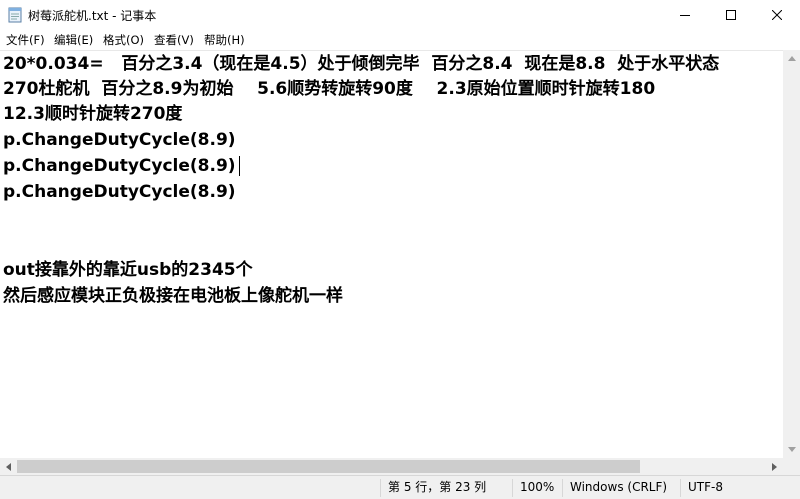  What do you see at coordinates (791, 466) in the screenshot?
I see `scrollbar-corner` at bounding box center [791, 466].